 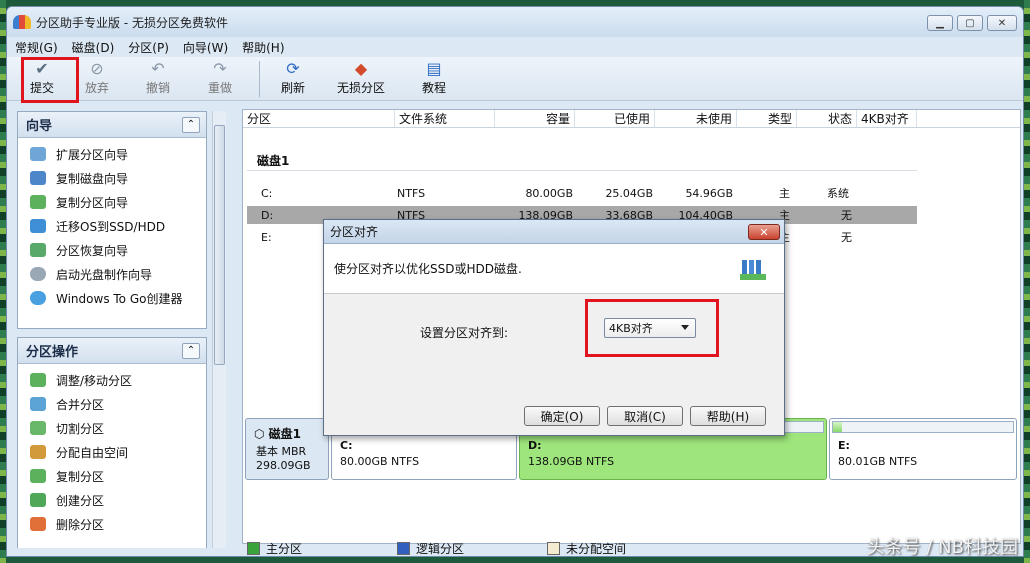 What do you see at coordinates (403, 548) in the screenshot?
I see `legend-logical-swatch` at bounding box center [403, 548].